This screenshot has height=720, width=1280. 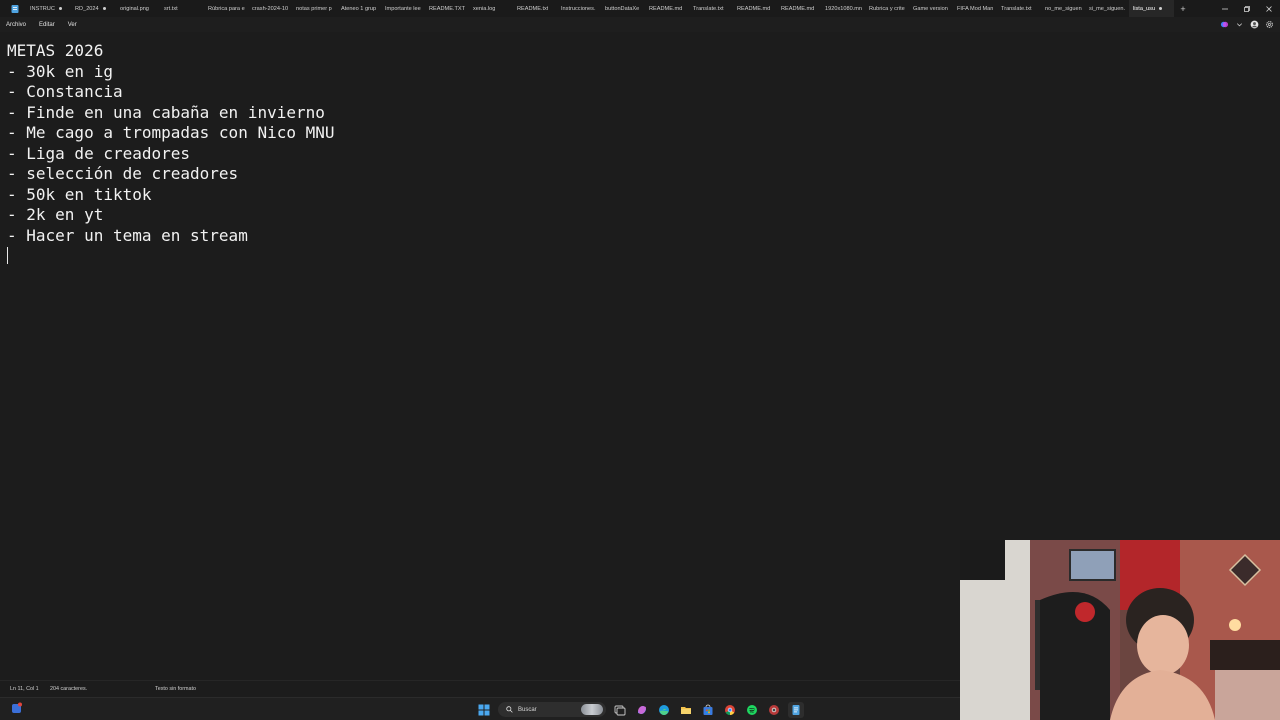 I want to click on tab-21: FIFA Mod Man, so click(x=975, y=8).